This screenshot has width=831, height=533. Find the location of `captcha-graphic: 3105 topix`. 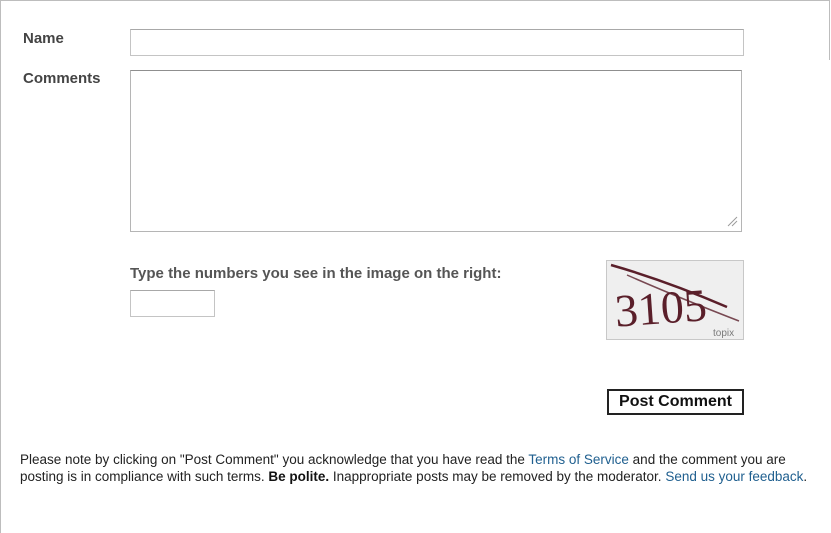

captcha-graphic: 3105 topix is located at coordinates (675, 300).